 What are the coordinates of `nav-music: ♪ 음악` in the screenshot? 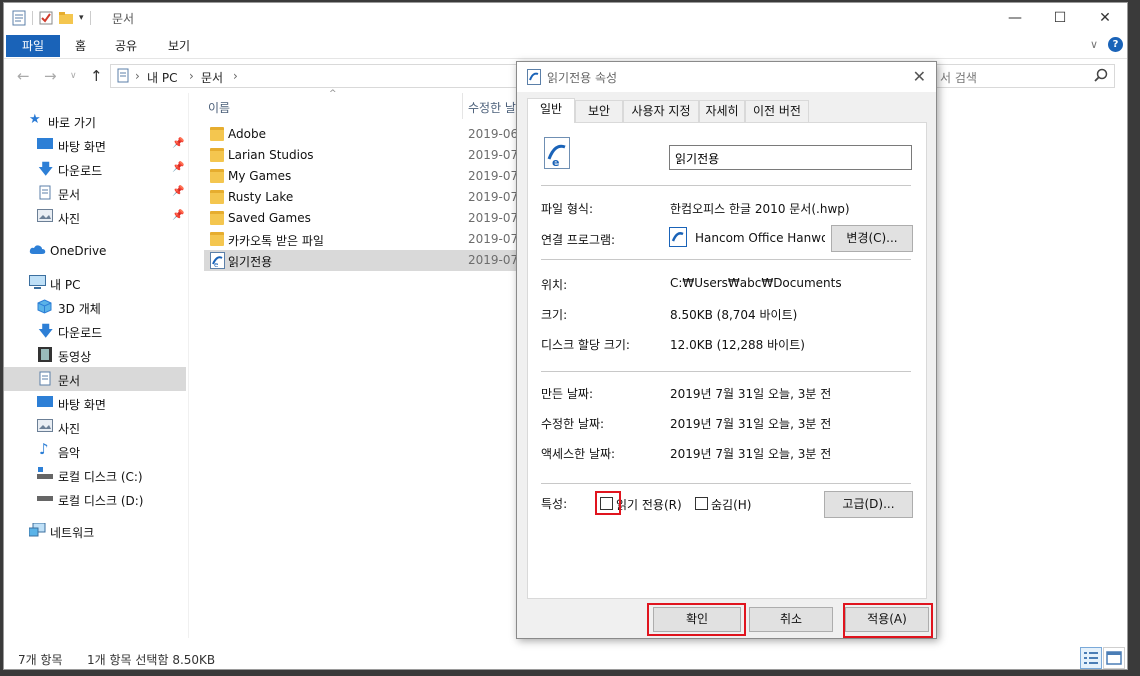 It's located at (95, 451).